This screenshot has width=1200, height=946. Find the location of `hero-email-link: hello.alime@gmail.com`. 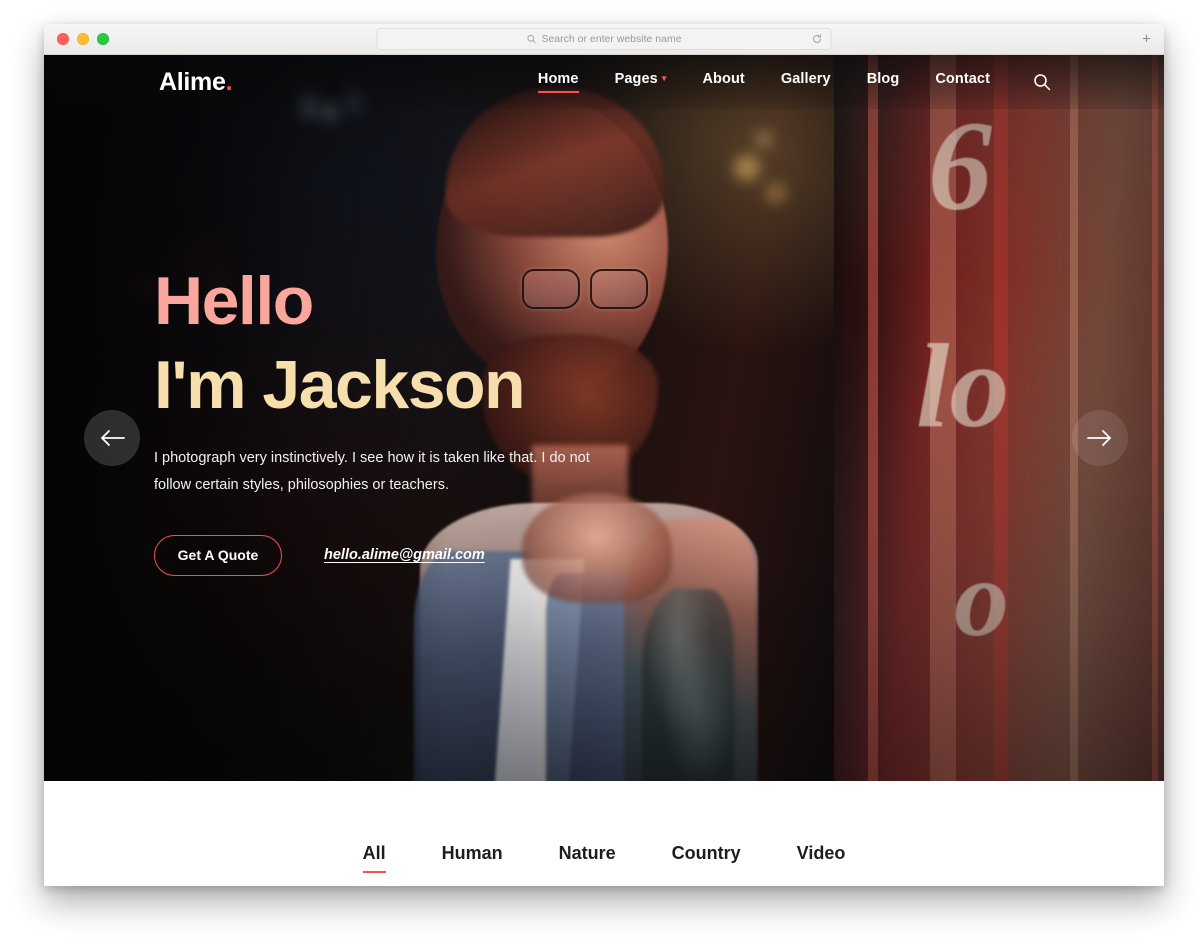

hero-email-link: hello.alime@gmail.com is located at coordinates (404, 555).